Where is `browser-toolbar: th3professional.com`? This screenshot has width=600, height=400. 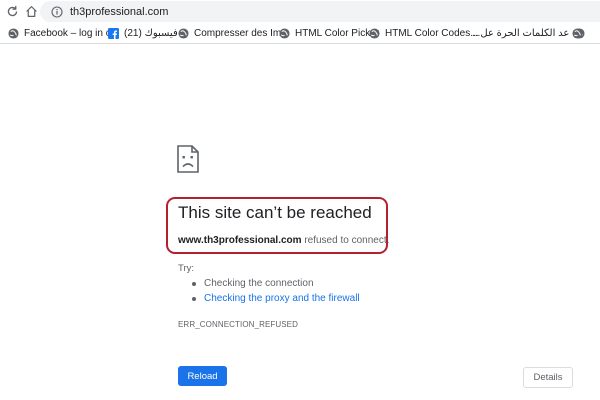 browser-toolbar: th3professional.com is located at coordinates (300, 11).